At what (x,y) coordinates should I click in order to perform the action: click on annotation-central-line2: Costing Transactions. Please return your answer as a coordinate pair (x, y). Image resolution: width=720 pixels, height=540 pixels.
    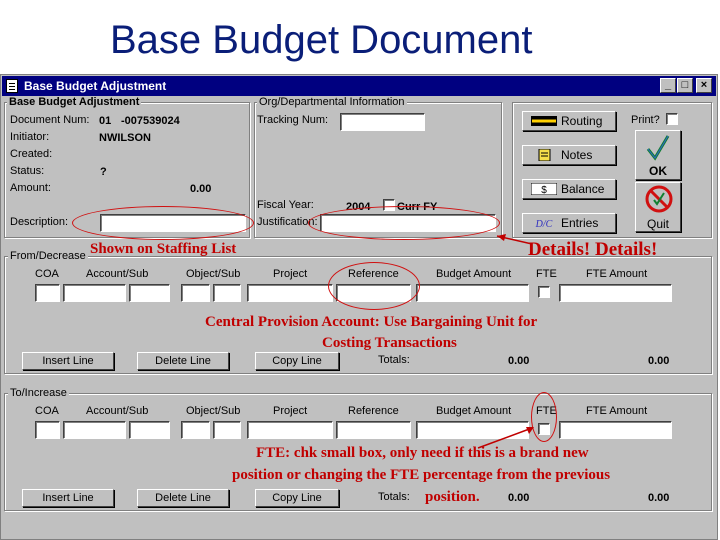
    Looking at the image, I should click on (389, 343).